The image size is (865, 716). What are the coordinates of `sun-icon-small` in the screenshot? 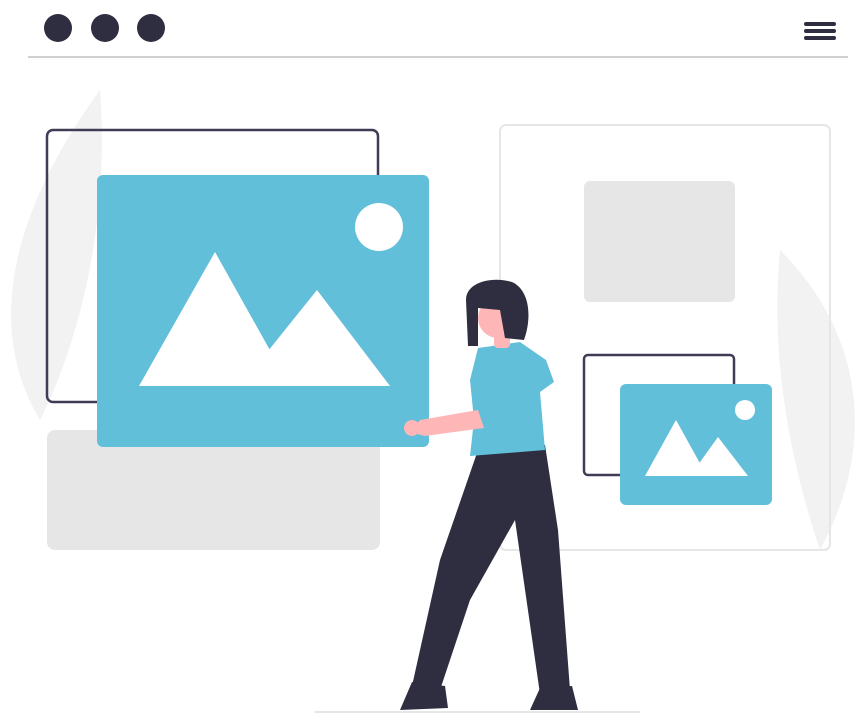 It's located at (745, 410).